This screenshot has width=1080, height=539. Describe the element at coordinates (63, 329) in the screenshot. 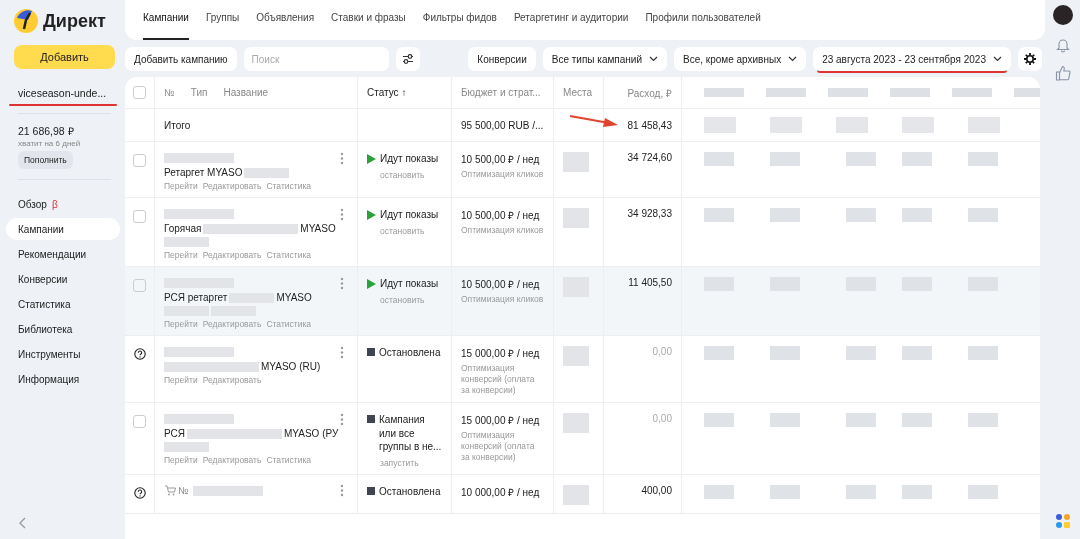

I see `nav-item: Библиотека` at that location.